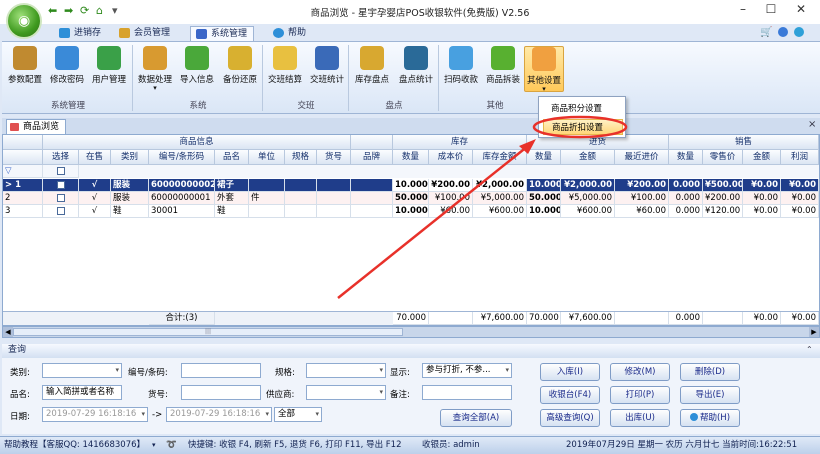 This screenshot has width=820, height=454. Describe the element at coordinates (588, 211) in the screenshot. I see `table-cell: ¥600.00` at that location.